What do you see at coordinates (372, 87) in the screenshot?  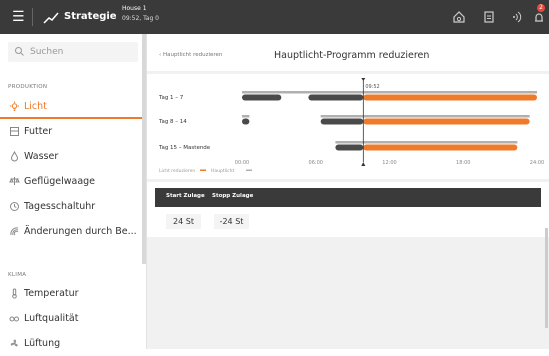 I see `now-label: 09:52` at bounding box center [372, 87].